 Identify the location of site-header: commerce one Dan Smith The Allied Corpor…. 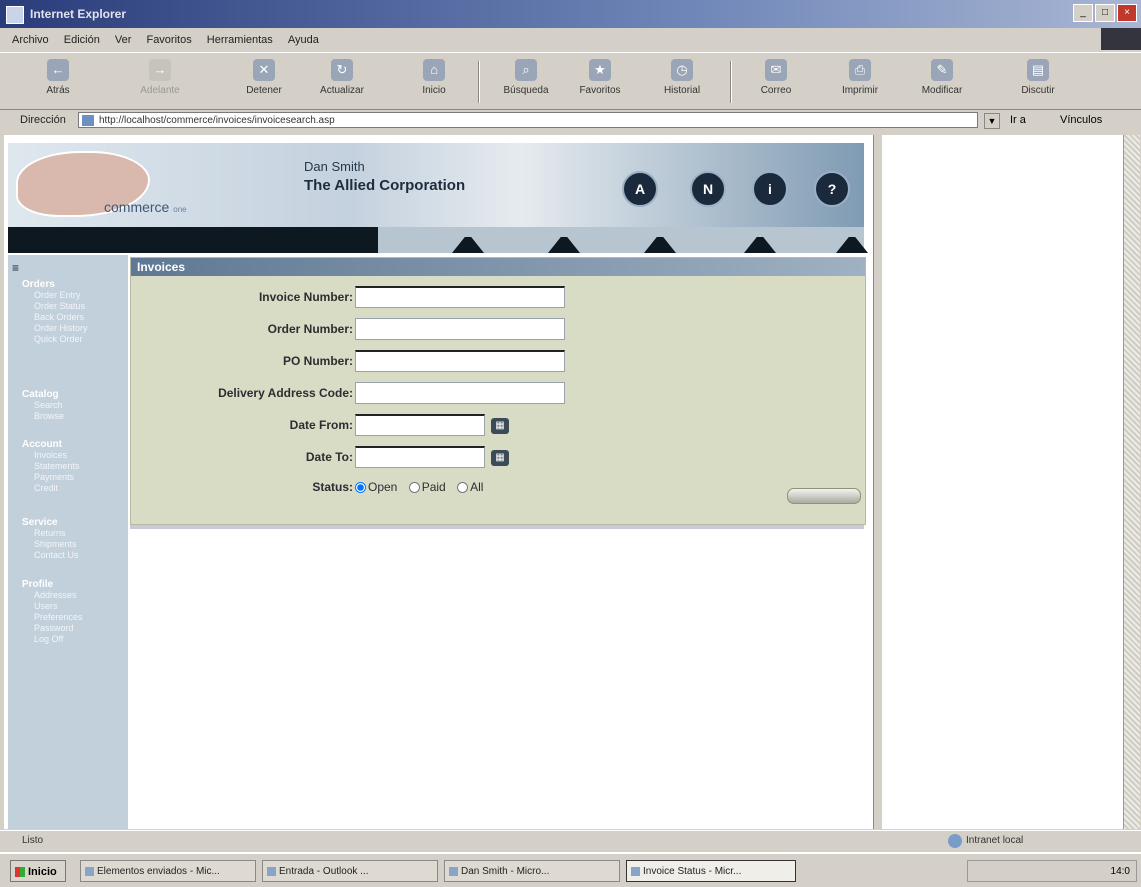
(436, 185).